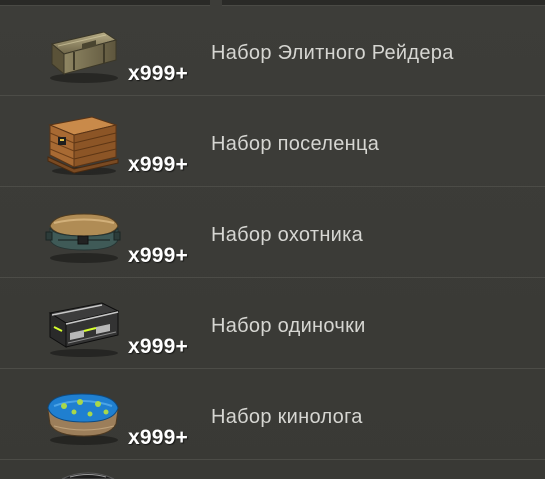 The width and height of the screenshot is (545, 479). Describe the element at coordinates (83, 56) in the screenshot. I see `elite-raider-crate-icon` at that location.